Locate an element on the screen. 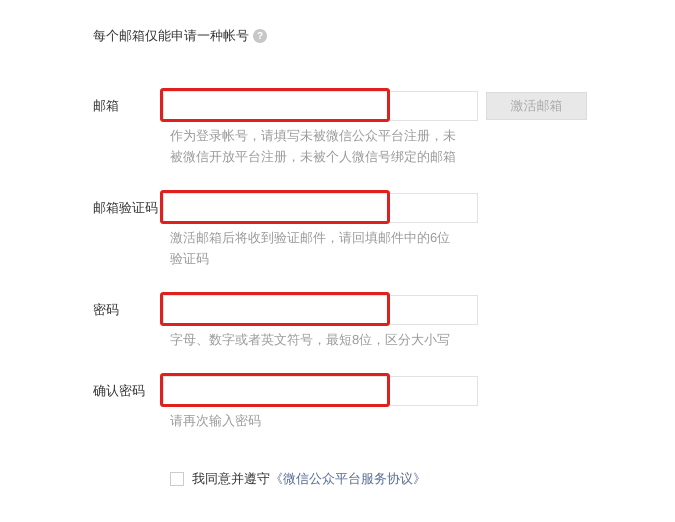 This screenshot has height=522, width=675. hint-text: 作为登录帐号，请填写未被微信公众平台注册，未被微信开放平台注册，未被个人微信号绑定的邮箱 is located at coordinates (313, 146).